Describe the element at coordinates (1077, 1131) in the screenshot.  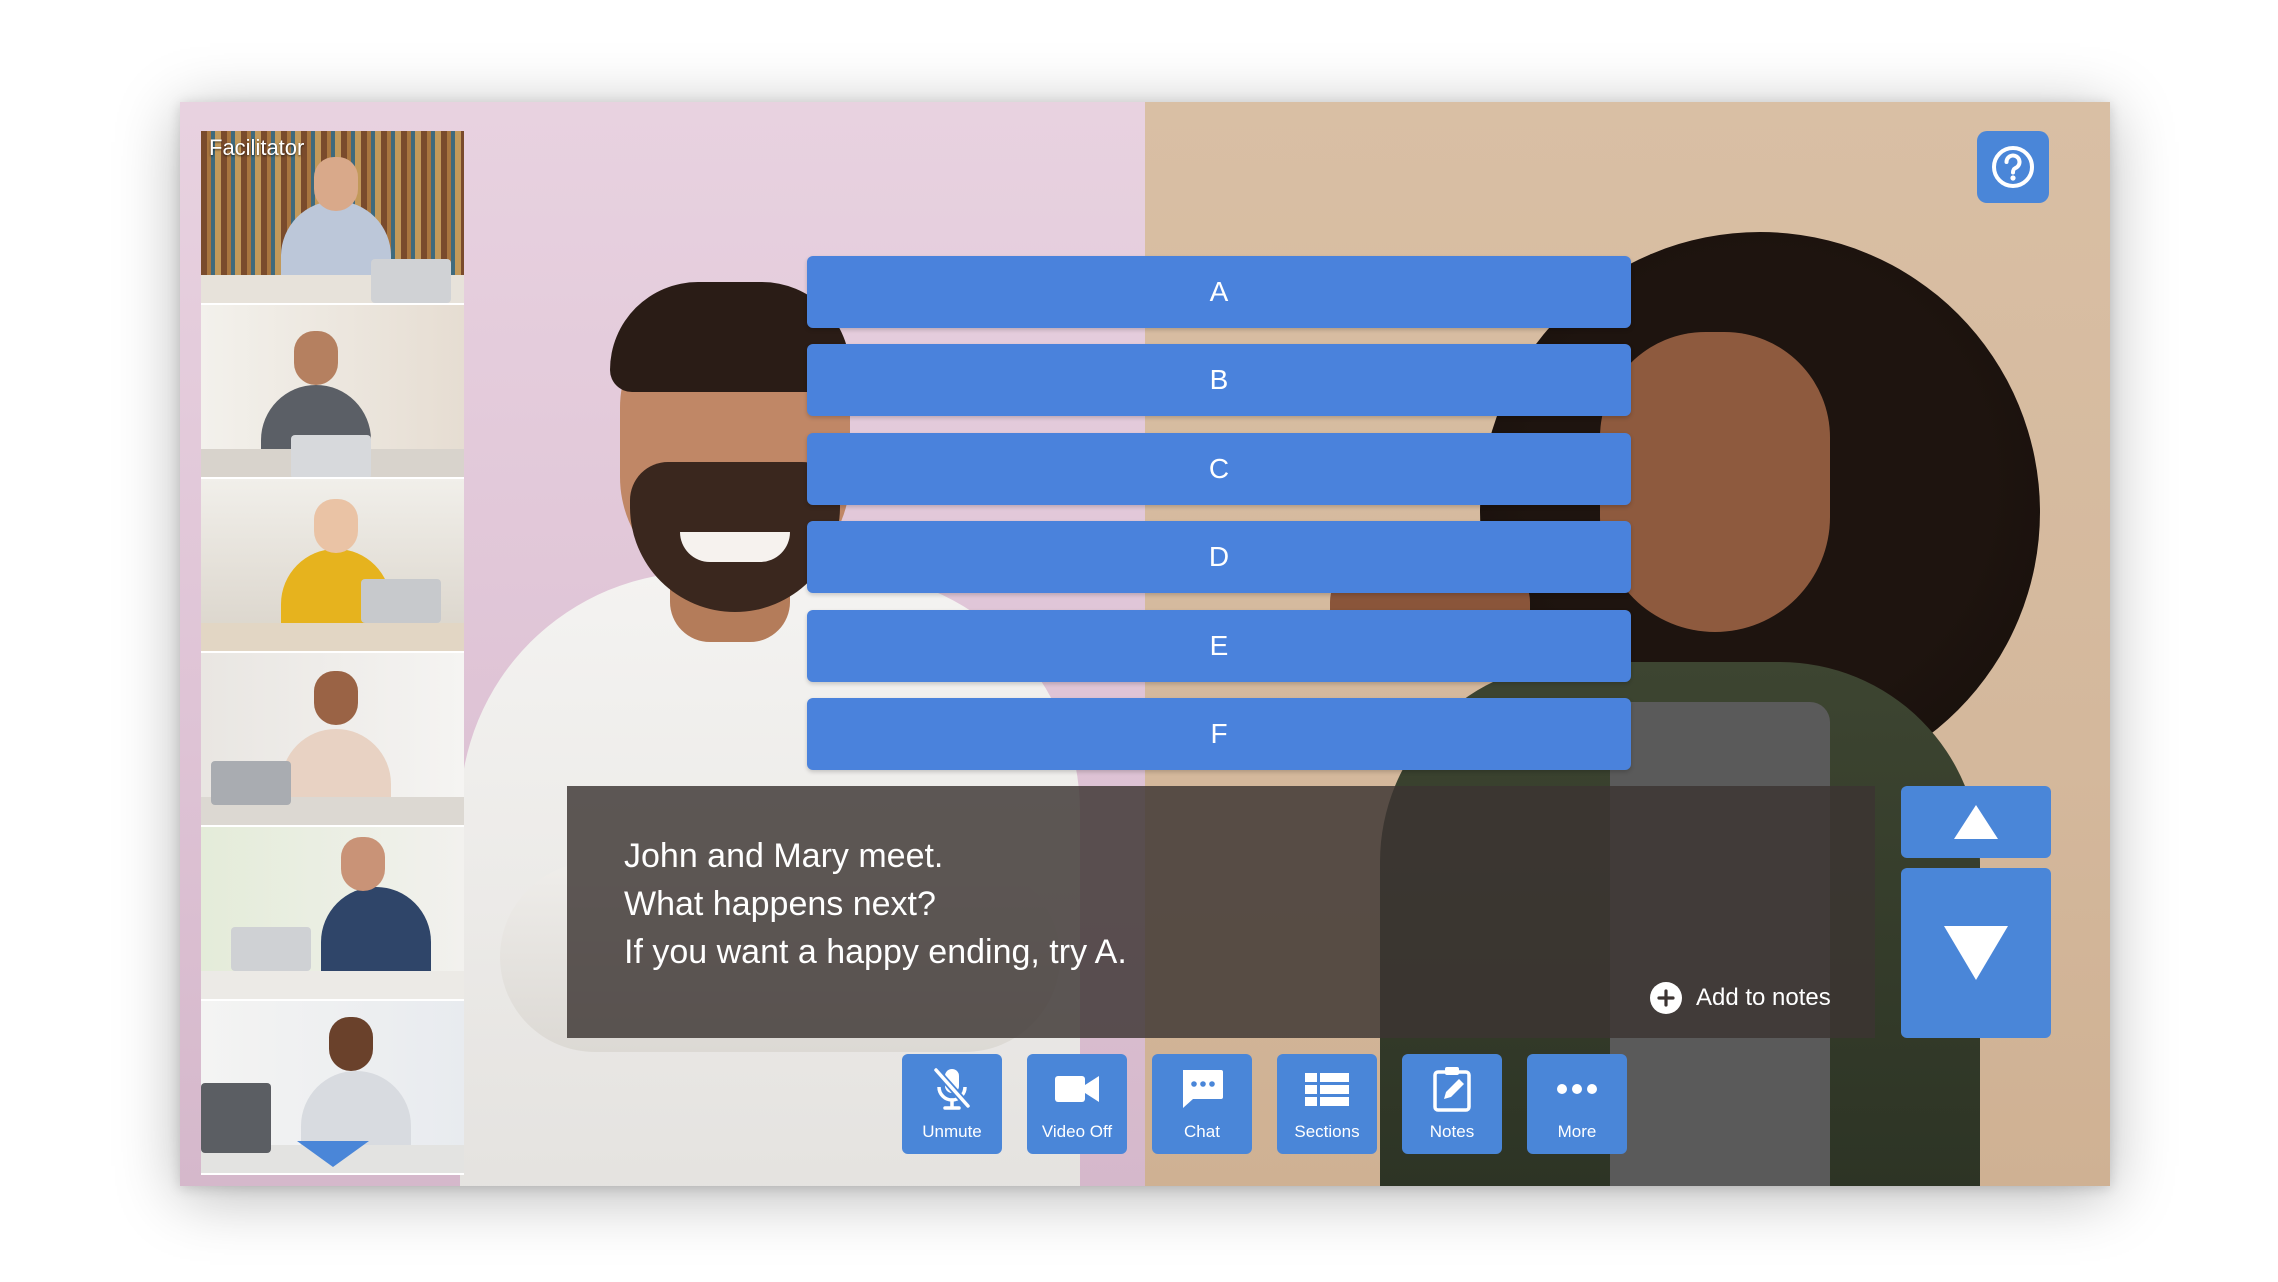
I see `video-off-label: Video Off` at that location.